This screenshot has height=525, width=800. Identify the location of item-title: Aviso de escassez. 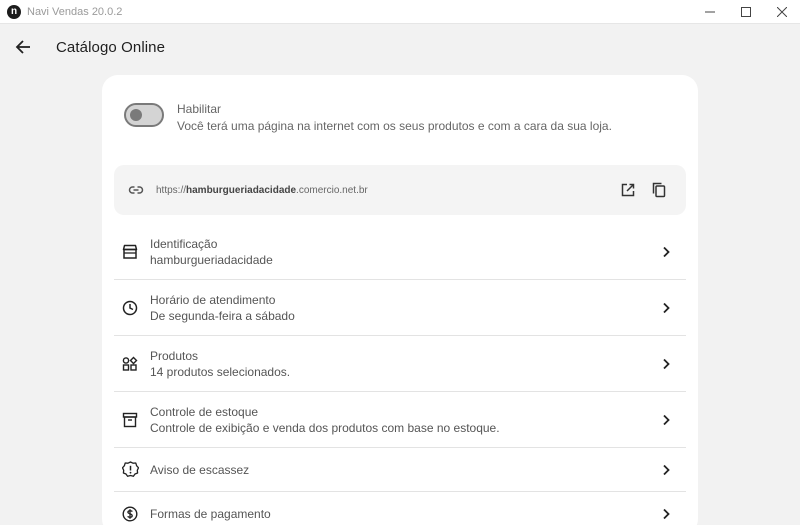
(200, 469).